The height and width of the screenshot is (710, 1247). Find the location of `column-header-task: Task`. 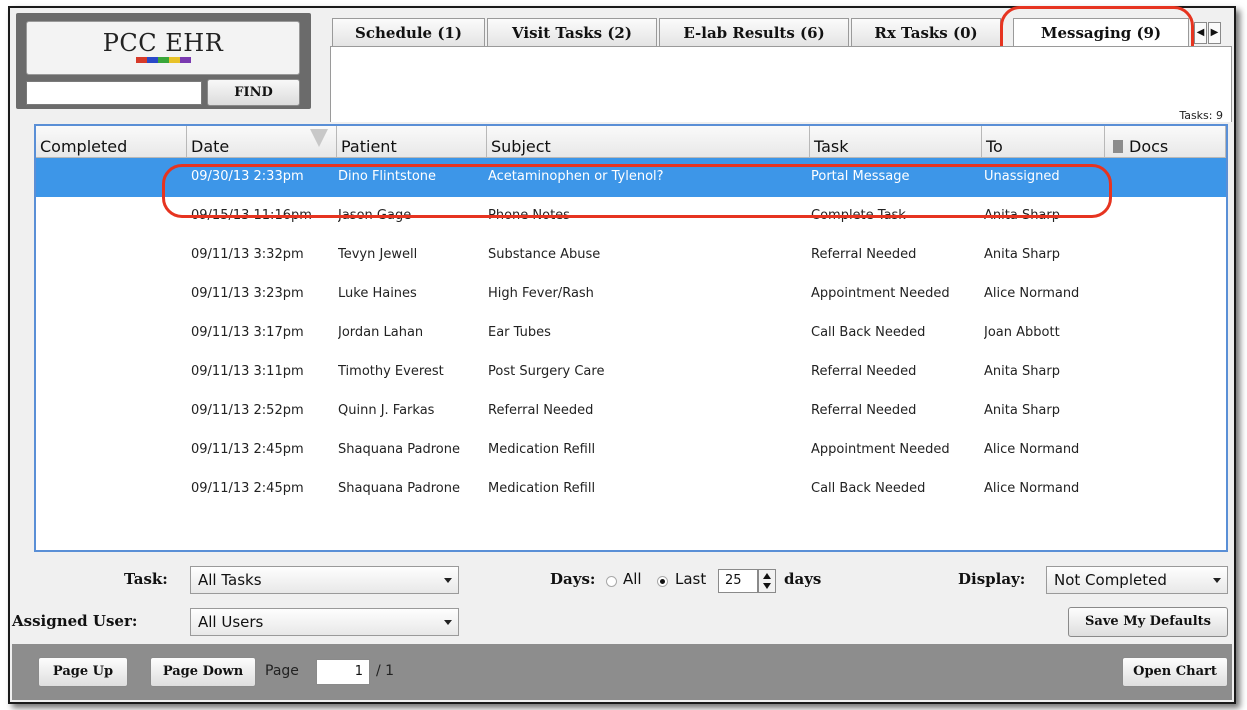

column-header-task: Task is located at coordinates (896, 142).